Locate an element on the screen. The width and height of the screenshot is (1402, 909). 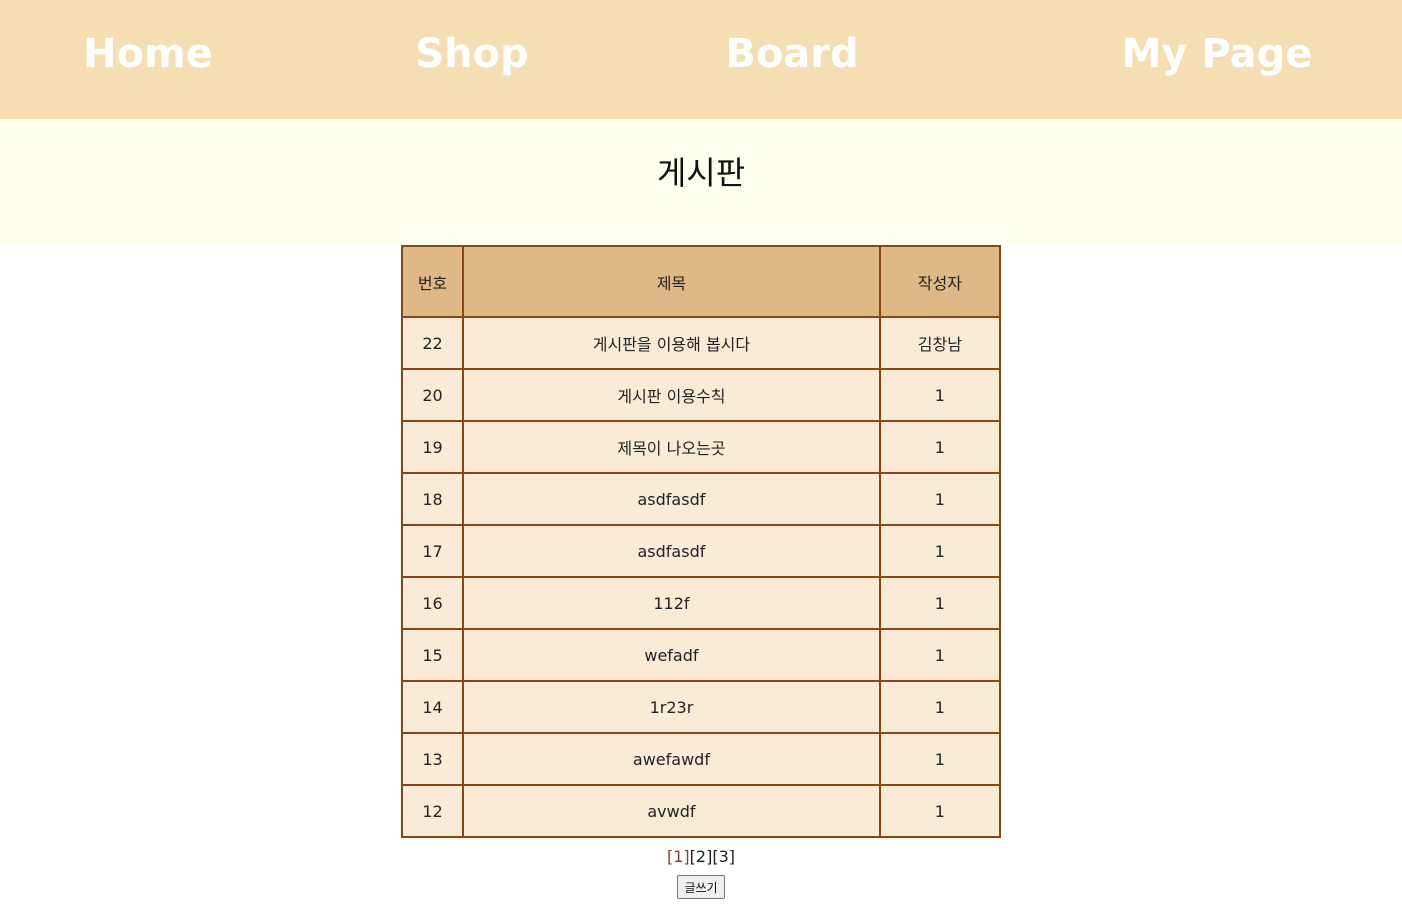
row-title-link: 1r23r is located at coordinates (671, 707).